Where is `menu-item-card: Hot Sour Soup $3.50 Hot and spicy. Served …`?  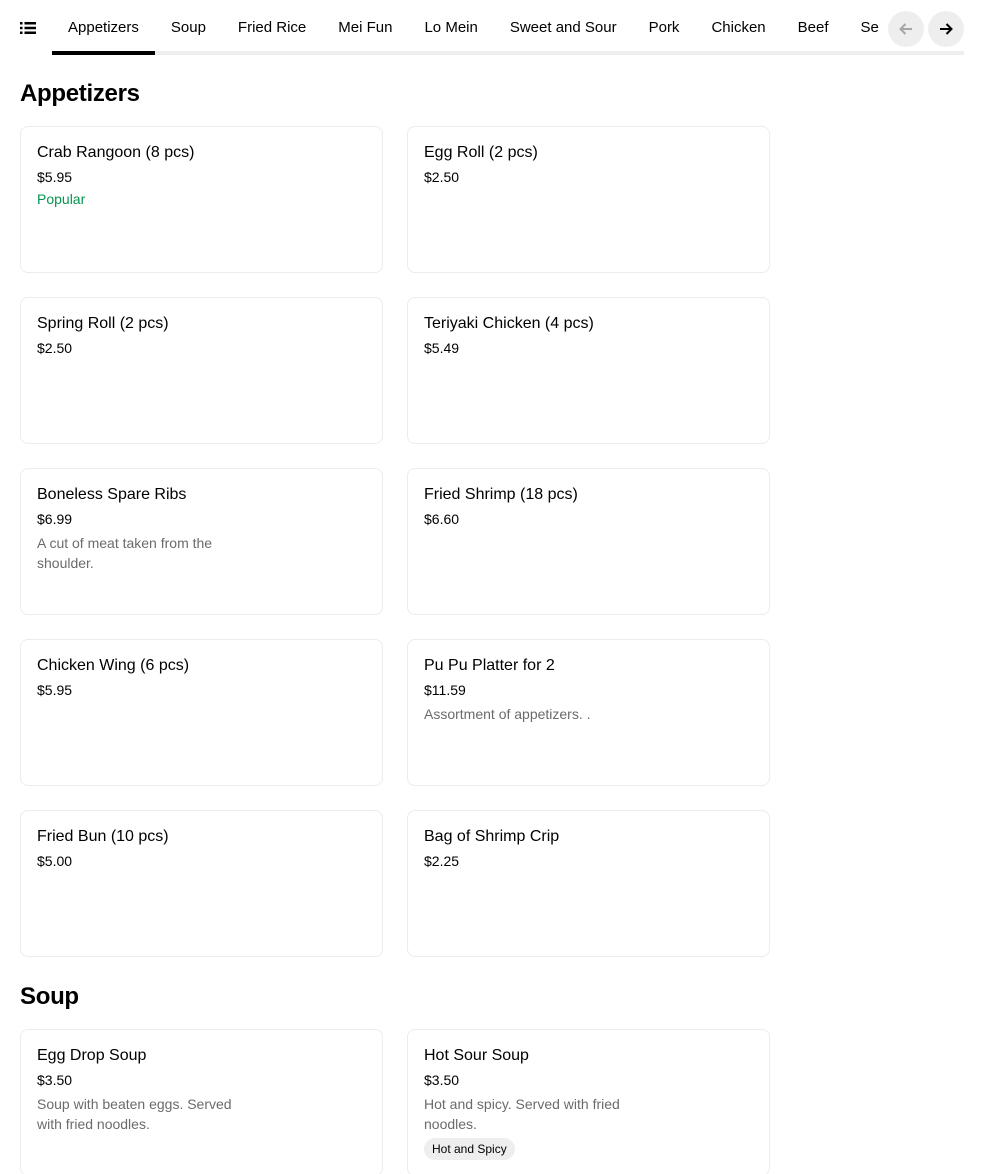
menu-item-card: Hot Sour Soup $3.50 Hot and spicy. Served … is located at coordinates (588, 1101).